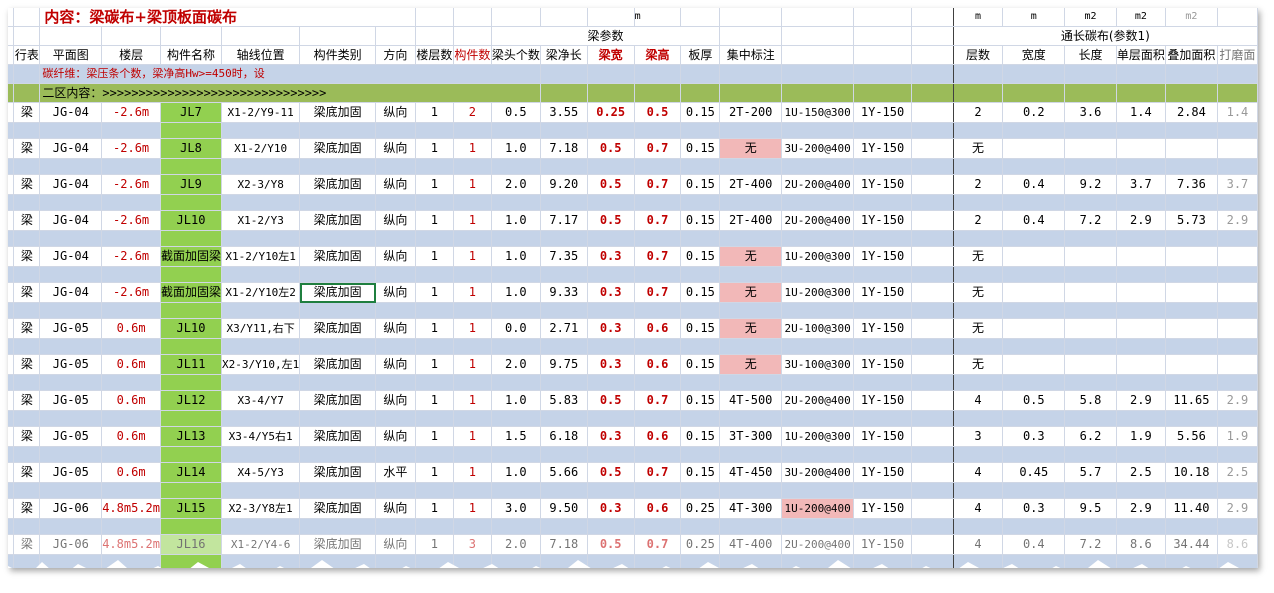  I want to click on cell-cl: 5.8, so click(1090, 400).